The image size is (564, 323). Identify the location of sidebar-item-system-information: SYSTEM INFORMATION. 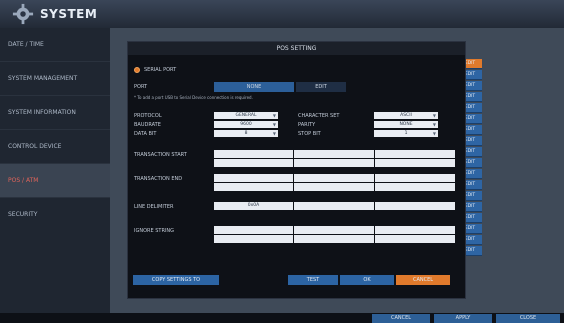
(55, 113).